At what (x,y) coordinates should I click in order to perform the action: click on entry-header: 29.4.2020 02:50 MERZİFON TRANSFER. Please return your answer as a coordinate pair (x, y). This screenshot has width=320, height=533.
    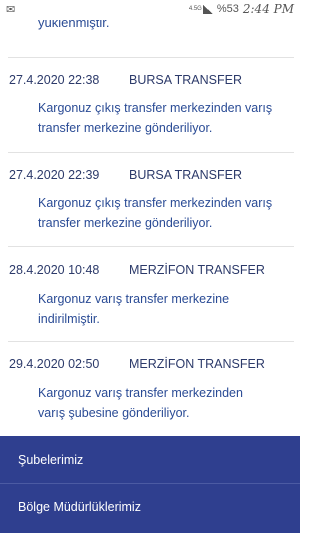
    Looking at the image, I should click on (151, 366).